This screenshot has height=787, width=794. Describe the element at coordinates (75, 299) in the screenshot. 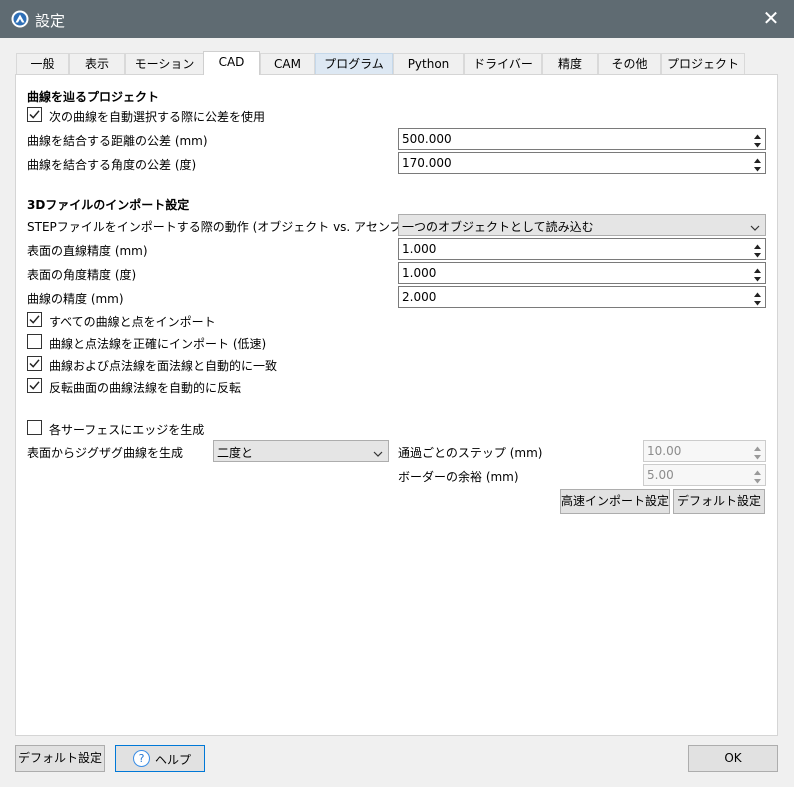

I see `curve-precision-label: 曲線の精度 (mm)` at that location.